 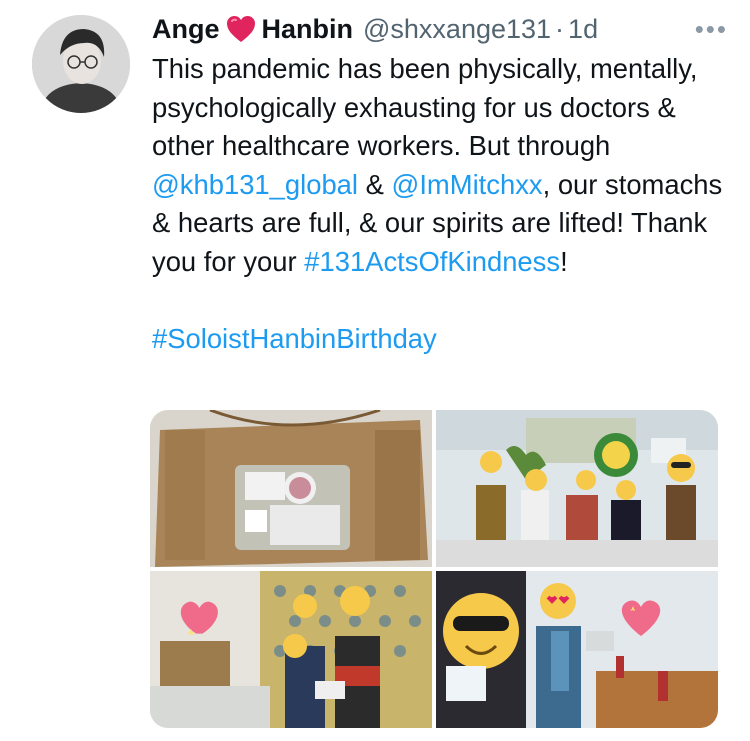 What do you see at coordinates (255, 184) in the screenshot?
I see `mention-khb131-global: @khb131_global` at bounding box center [255, 184].